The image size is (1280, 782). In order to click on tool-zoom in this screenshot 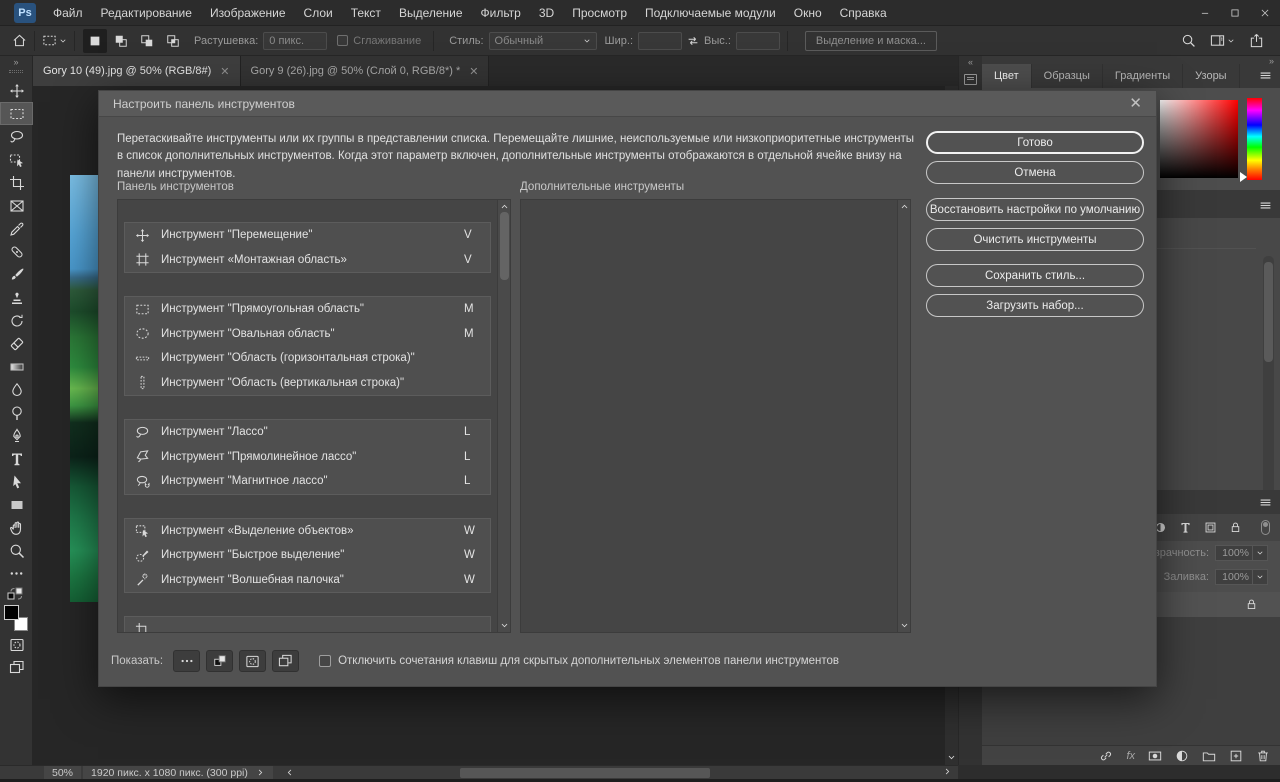, I will do `click(16, 550)`.